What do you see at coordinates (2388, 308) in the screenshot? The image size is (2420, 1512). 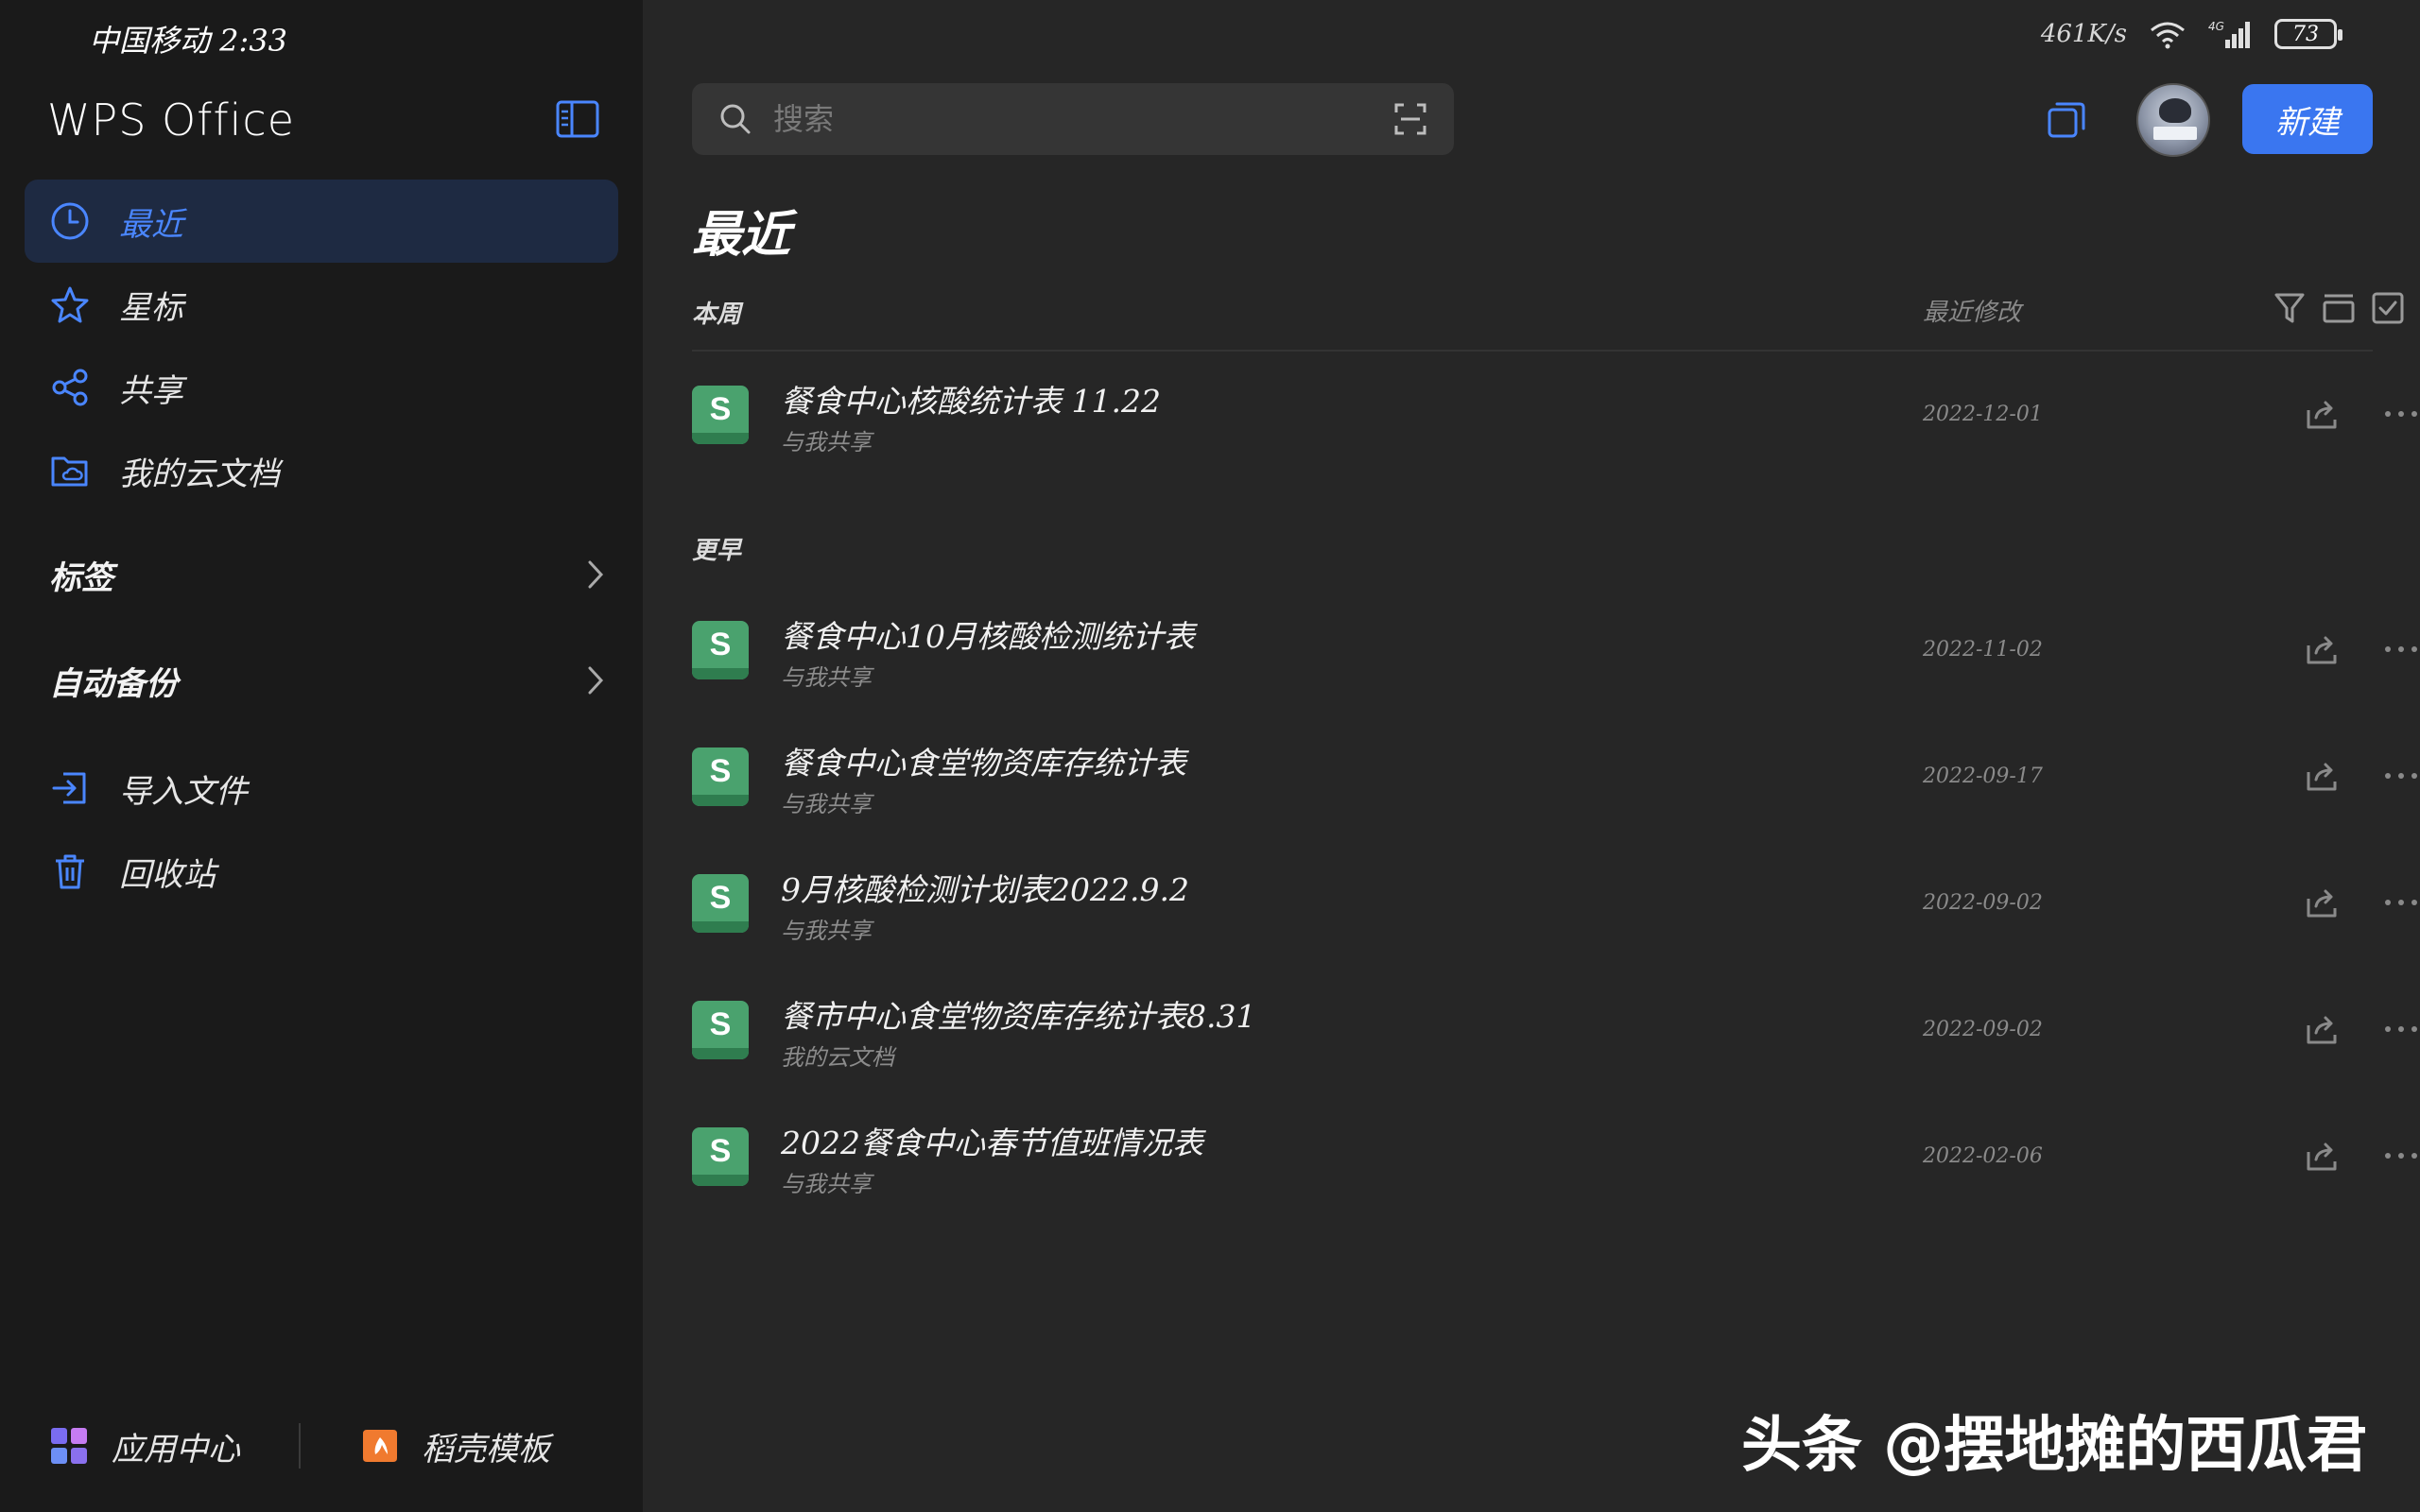 I see `select-mode-icon` at bounding box center [2388, 308].